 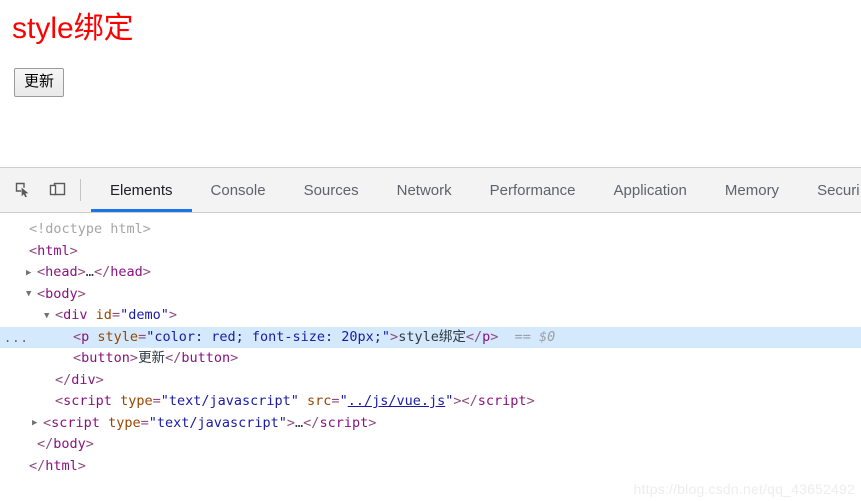 What do you see at coordinates (331, 190) in the screenshot?
I see `tab-sources: Sources` at bounding box center [331, 190].